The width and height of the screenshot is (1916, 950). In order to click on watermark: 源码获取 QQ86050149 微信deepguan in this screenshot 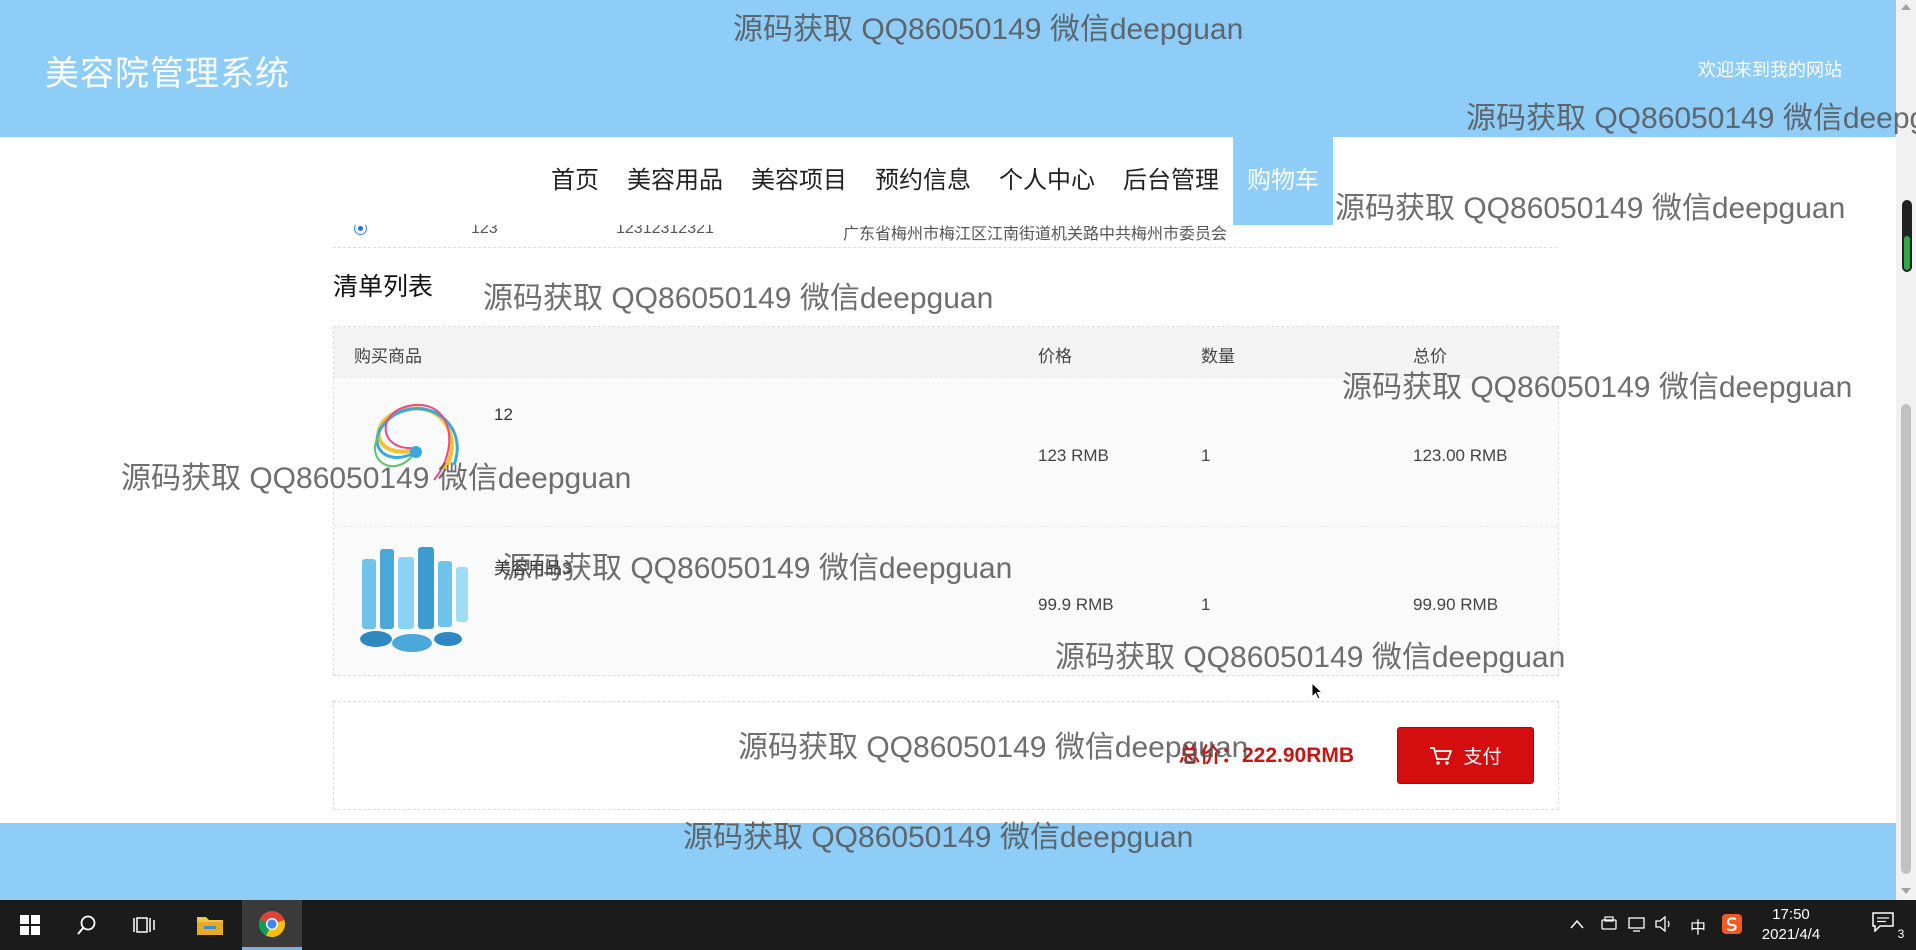, I will do `click(1590, 208)`.